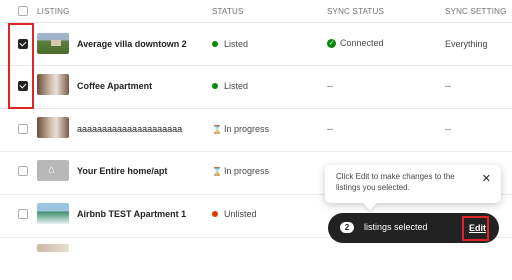 The height and width of the screenshot is (280, 512). What do you see at coordinates (476, 11) in the screenshot?
I see `column-header-sync-setting: SYNC SETTING` at bounding box center [476, 11].